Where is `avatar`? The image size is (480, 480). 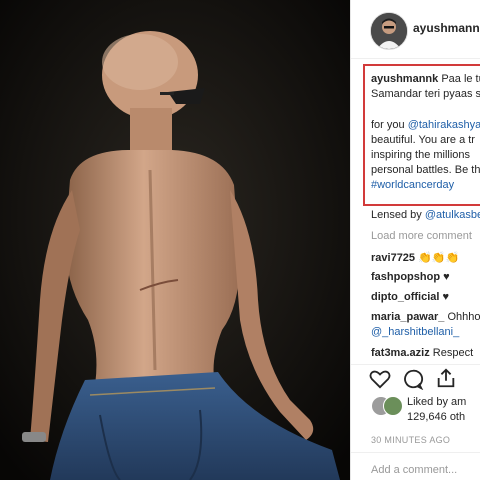
avatar is located at coordinates (389, 31).